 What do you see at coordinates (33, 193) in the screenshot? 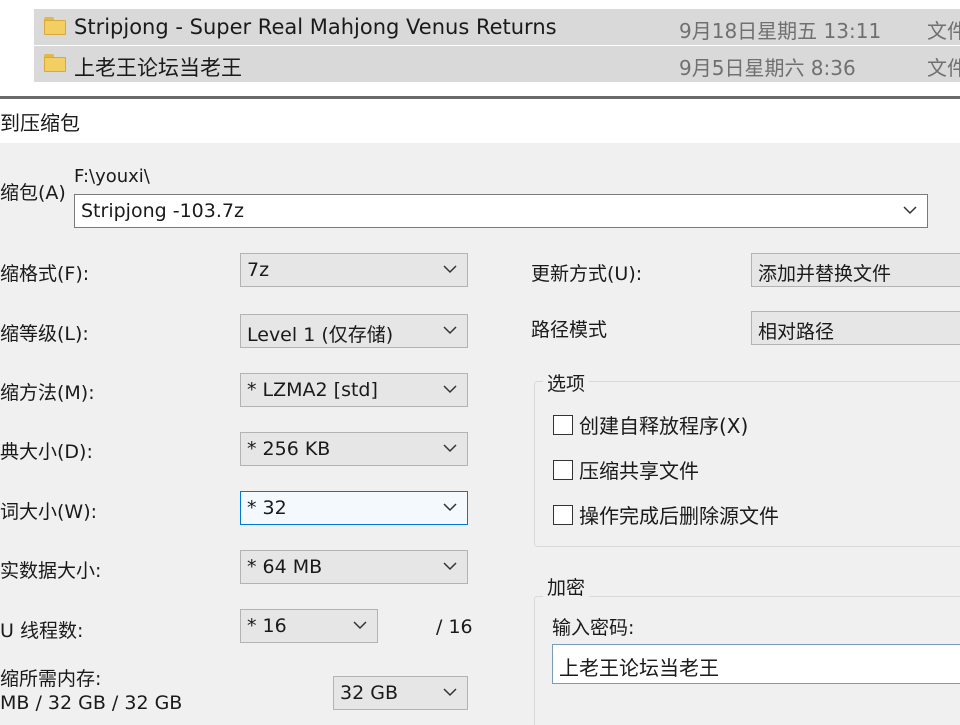
I see `archive-label: 缩包(A)` at bounding box center [33, 193].